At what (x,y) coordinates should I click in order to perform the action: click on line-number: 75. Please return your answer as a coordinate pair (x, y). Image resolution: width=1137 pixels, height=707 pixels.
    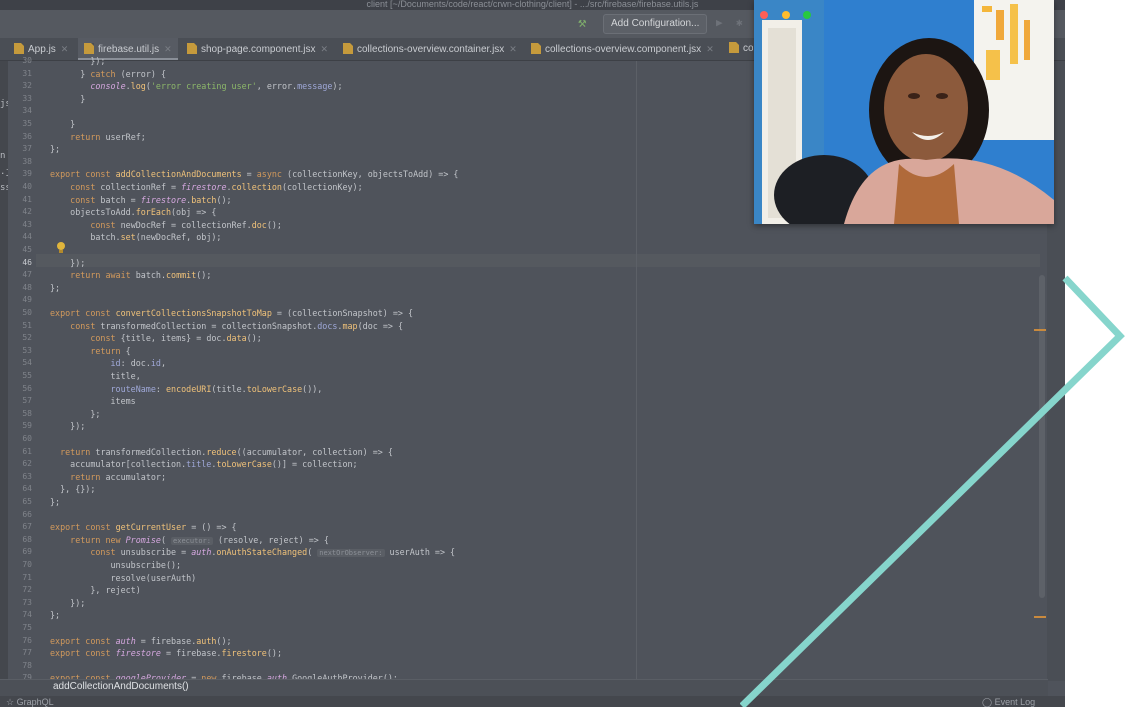
    Looking at the image, I should click on (27, 627).